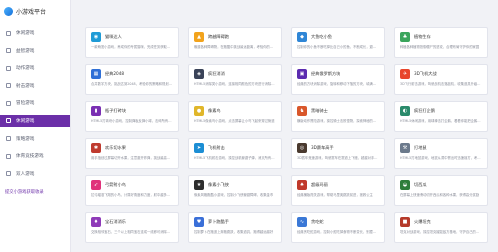 Image resolution: width=498 pixels, height=252 pixels. What do you see at coordinates (36, 192) in the screenshot?
I see `submit-game-link: 提交小游戏获取收录` at bounding box center [36, 192].